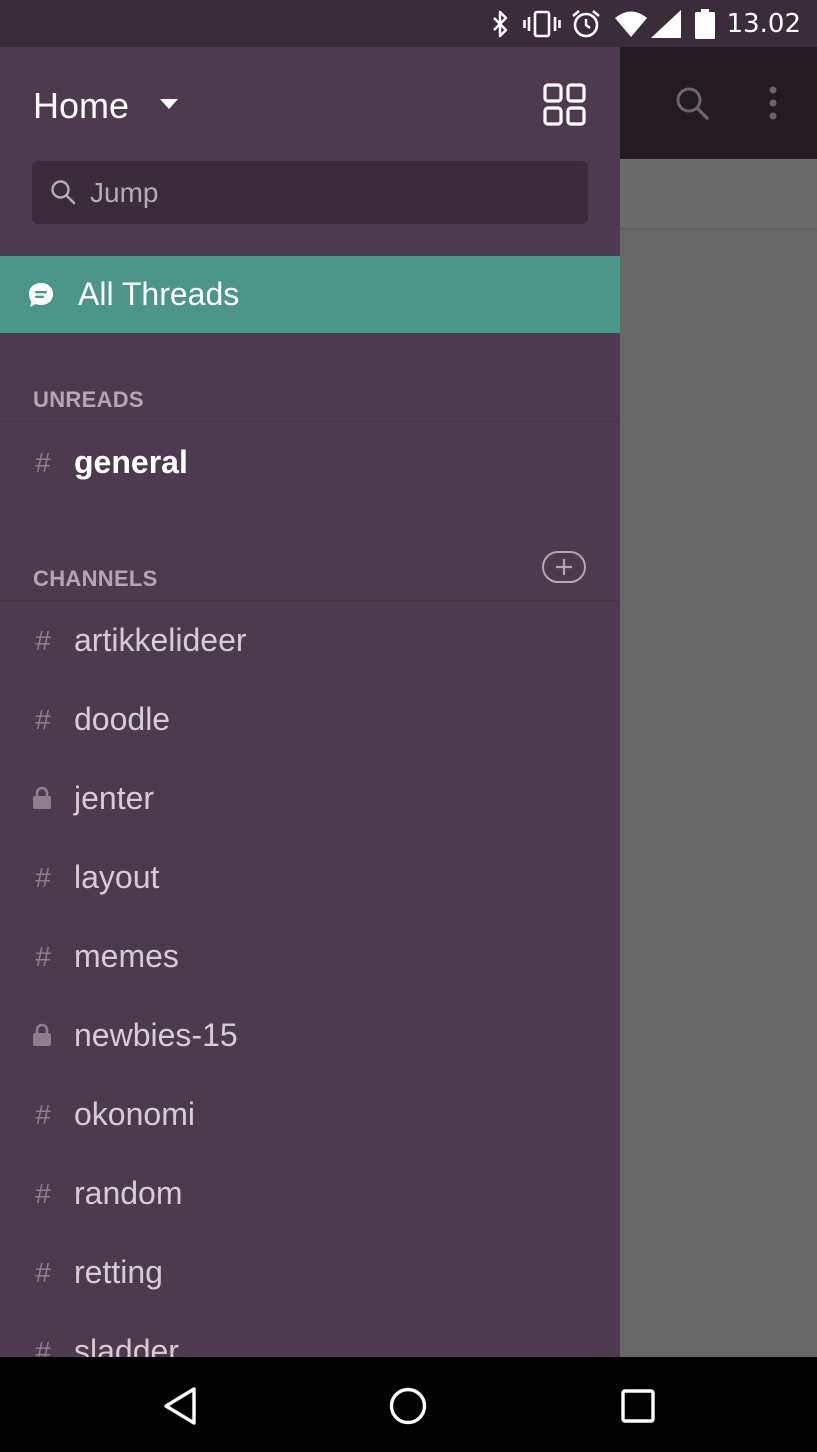 This screenshot has width=817, height=1452. What do you see at coordinates (81, 106) in the screenshot?
I see `team-name: Home` at bounding box center [81, 106].